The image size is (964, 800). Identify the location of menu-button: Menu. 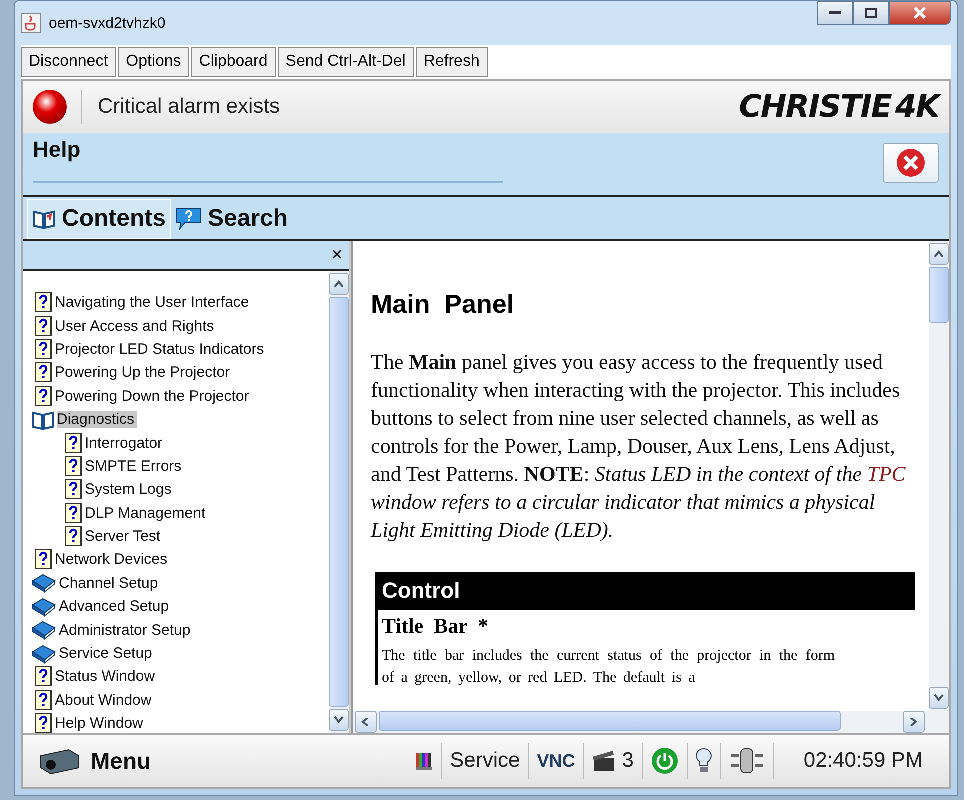
(95, 761).